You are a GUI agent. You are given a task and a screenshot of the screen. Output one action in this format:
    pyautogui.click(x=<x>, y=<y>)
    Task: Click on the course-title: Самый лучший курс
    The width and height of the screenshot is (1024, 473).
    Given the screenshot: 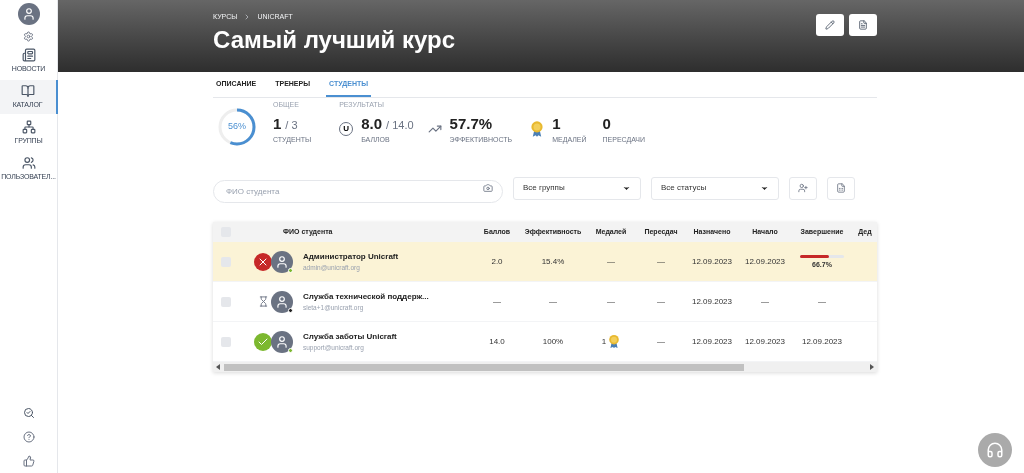 What is the action you would take?
    pyautogui.click(x=335, y=39)
    